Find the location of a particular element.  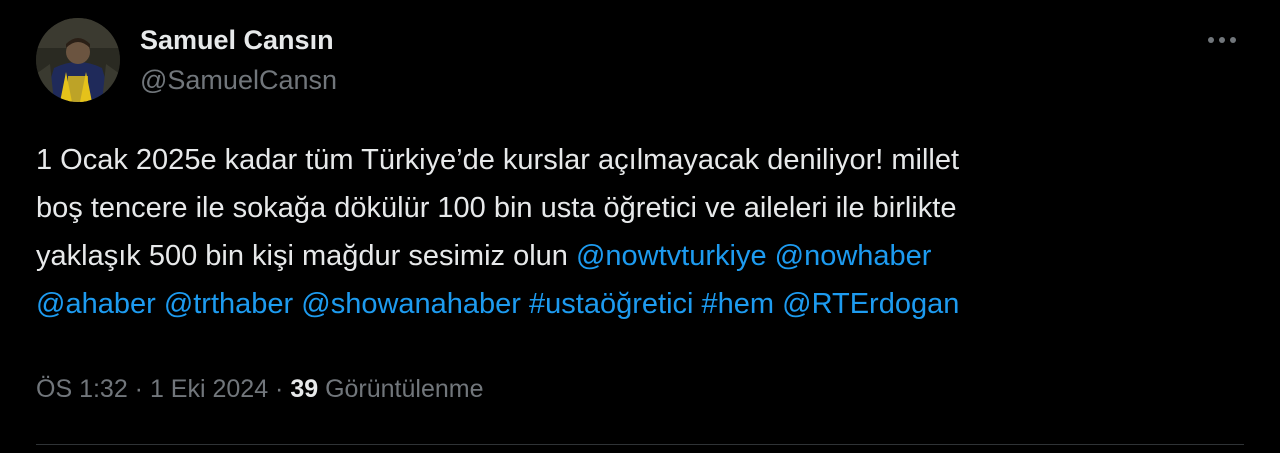

author-name: Samuel Cansın is located at coordinates (237, 40).